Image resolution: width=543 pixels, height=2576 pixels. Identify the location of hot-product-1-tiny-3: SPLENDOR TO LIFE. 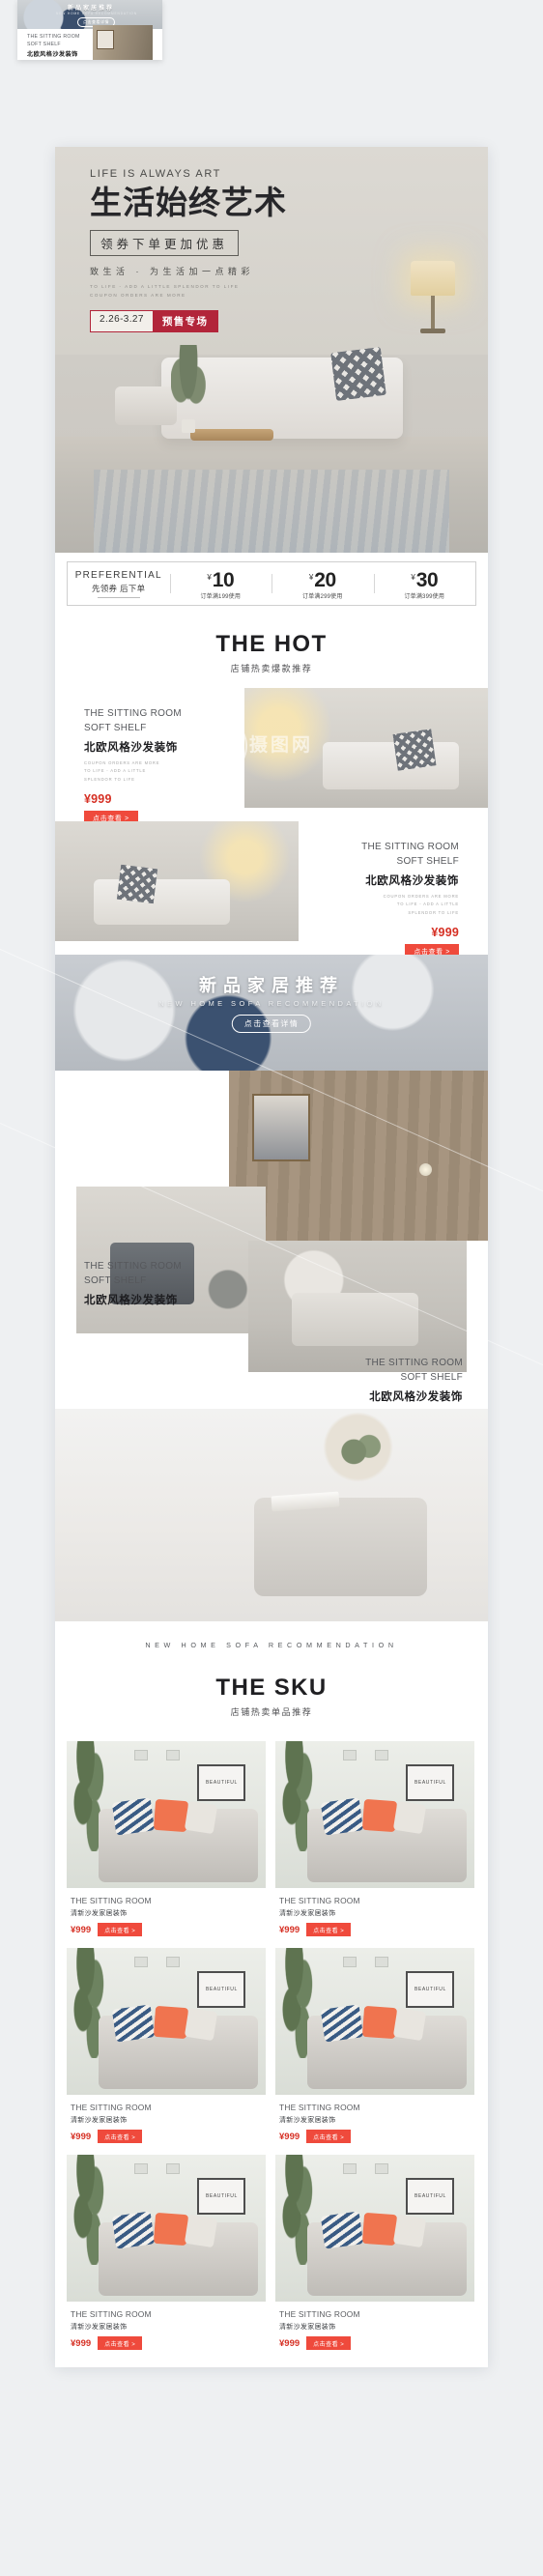
(110, 779).